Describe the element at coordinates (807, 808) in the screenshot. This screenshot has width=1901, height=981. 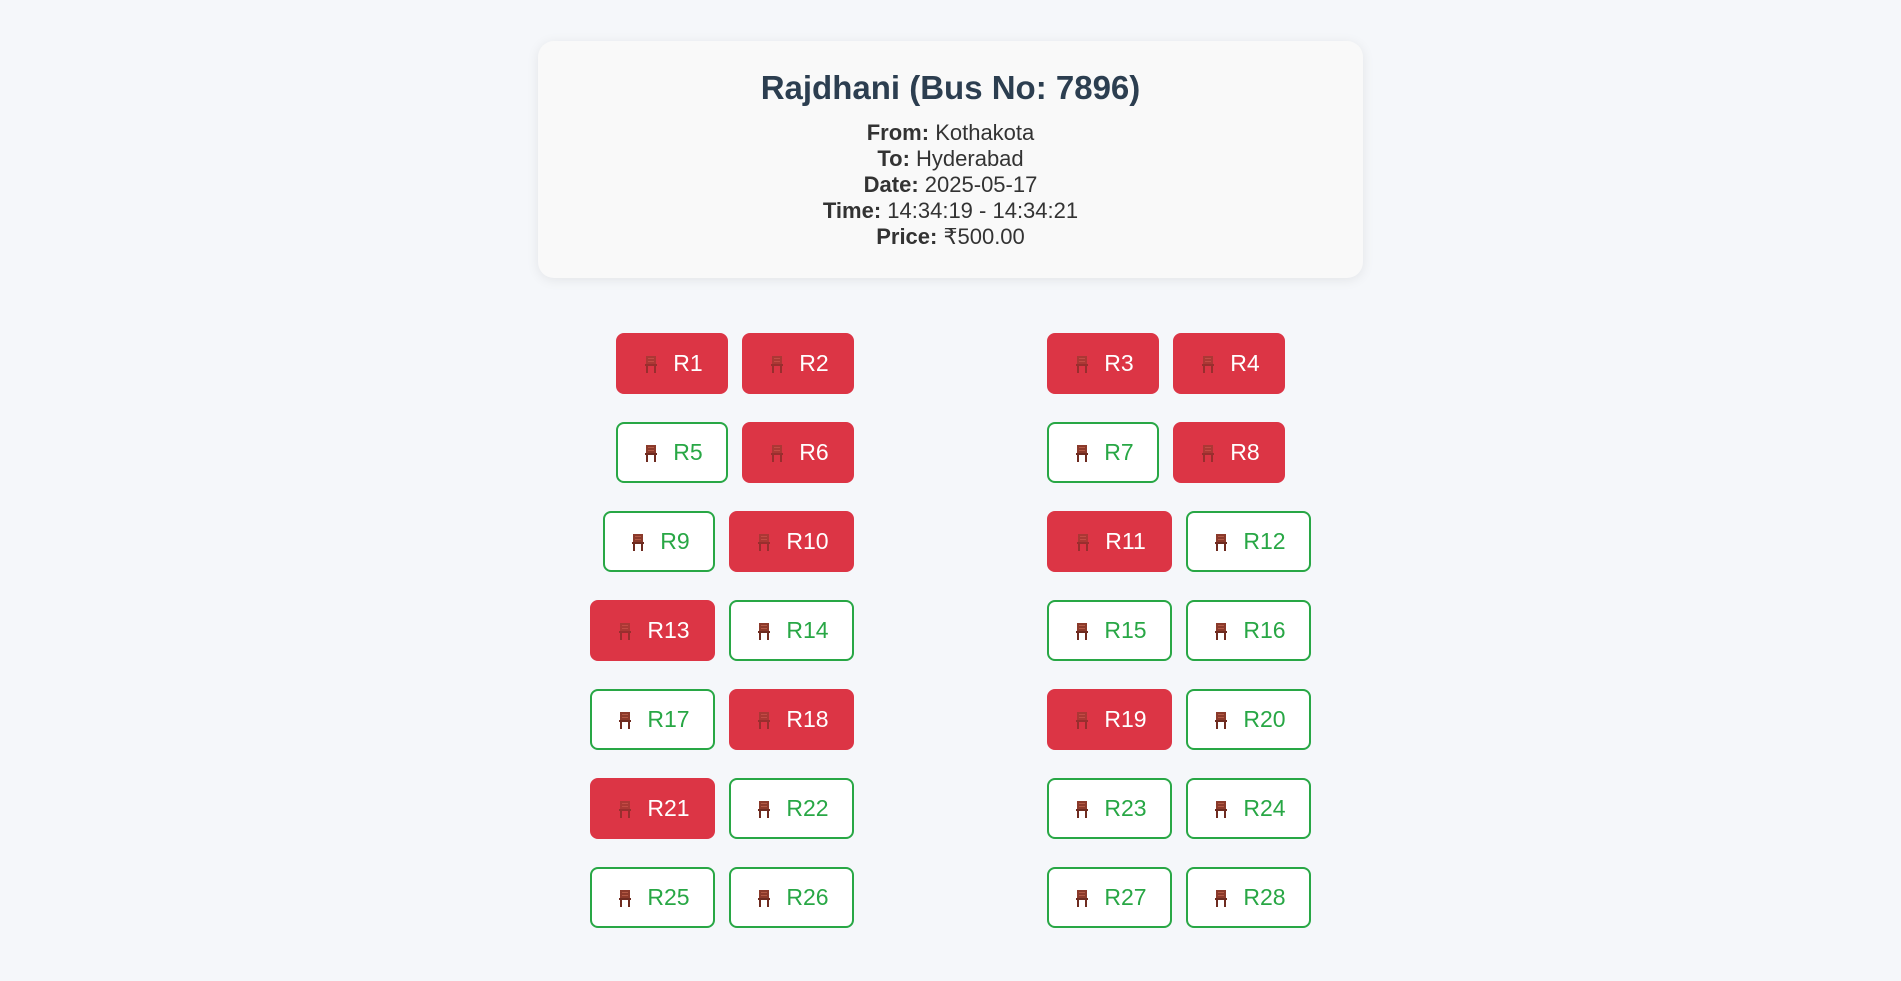
I see `seat-label: R22` at that location.